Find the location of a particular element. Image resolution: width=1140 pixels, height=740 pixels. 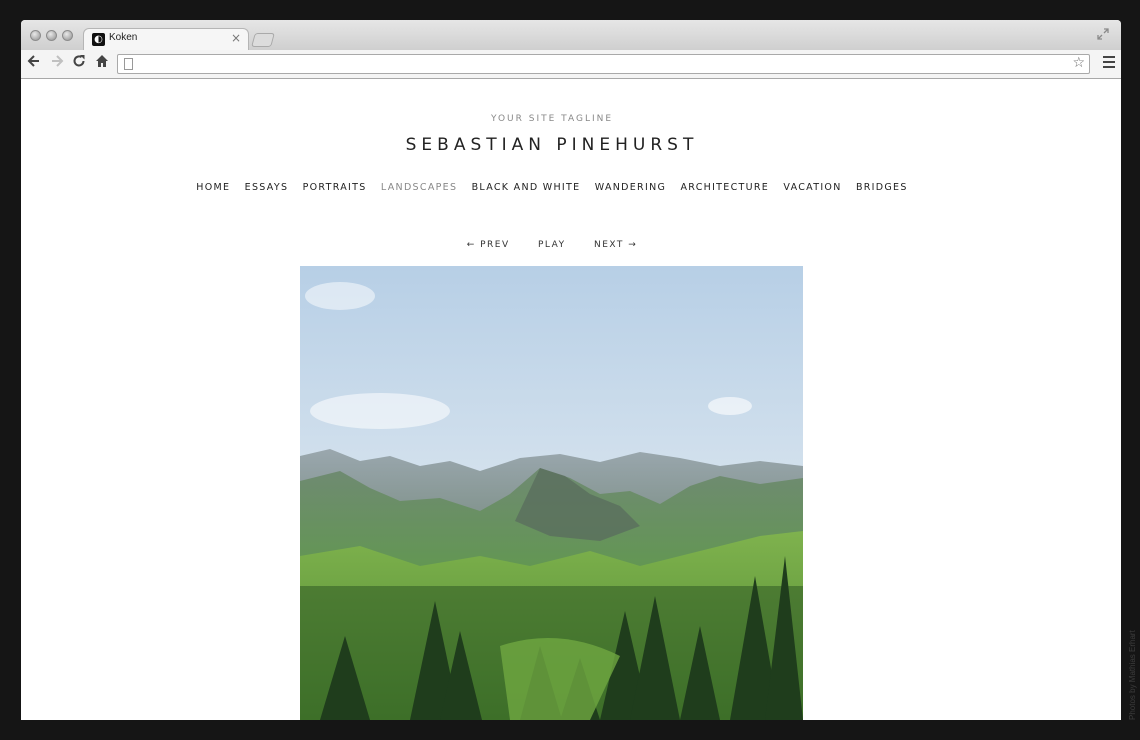

nav-item-essays: ESSAYS is located at coordinates (267, 187).